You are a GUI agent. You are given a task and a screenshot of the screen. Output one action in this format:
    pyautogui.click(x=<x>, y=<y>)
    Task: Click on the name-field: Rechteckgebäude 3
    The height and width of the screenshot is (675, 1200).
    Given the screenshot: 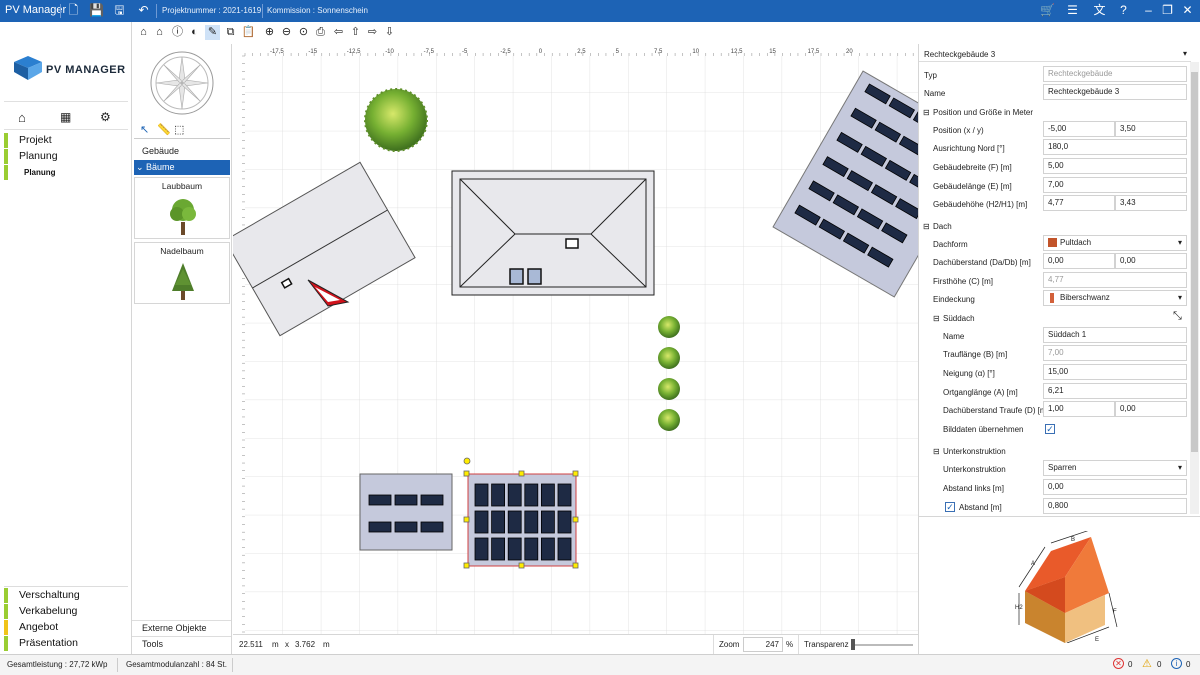 What is the action you would take?
    pyautogui.click(x=1115, y=92)
    